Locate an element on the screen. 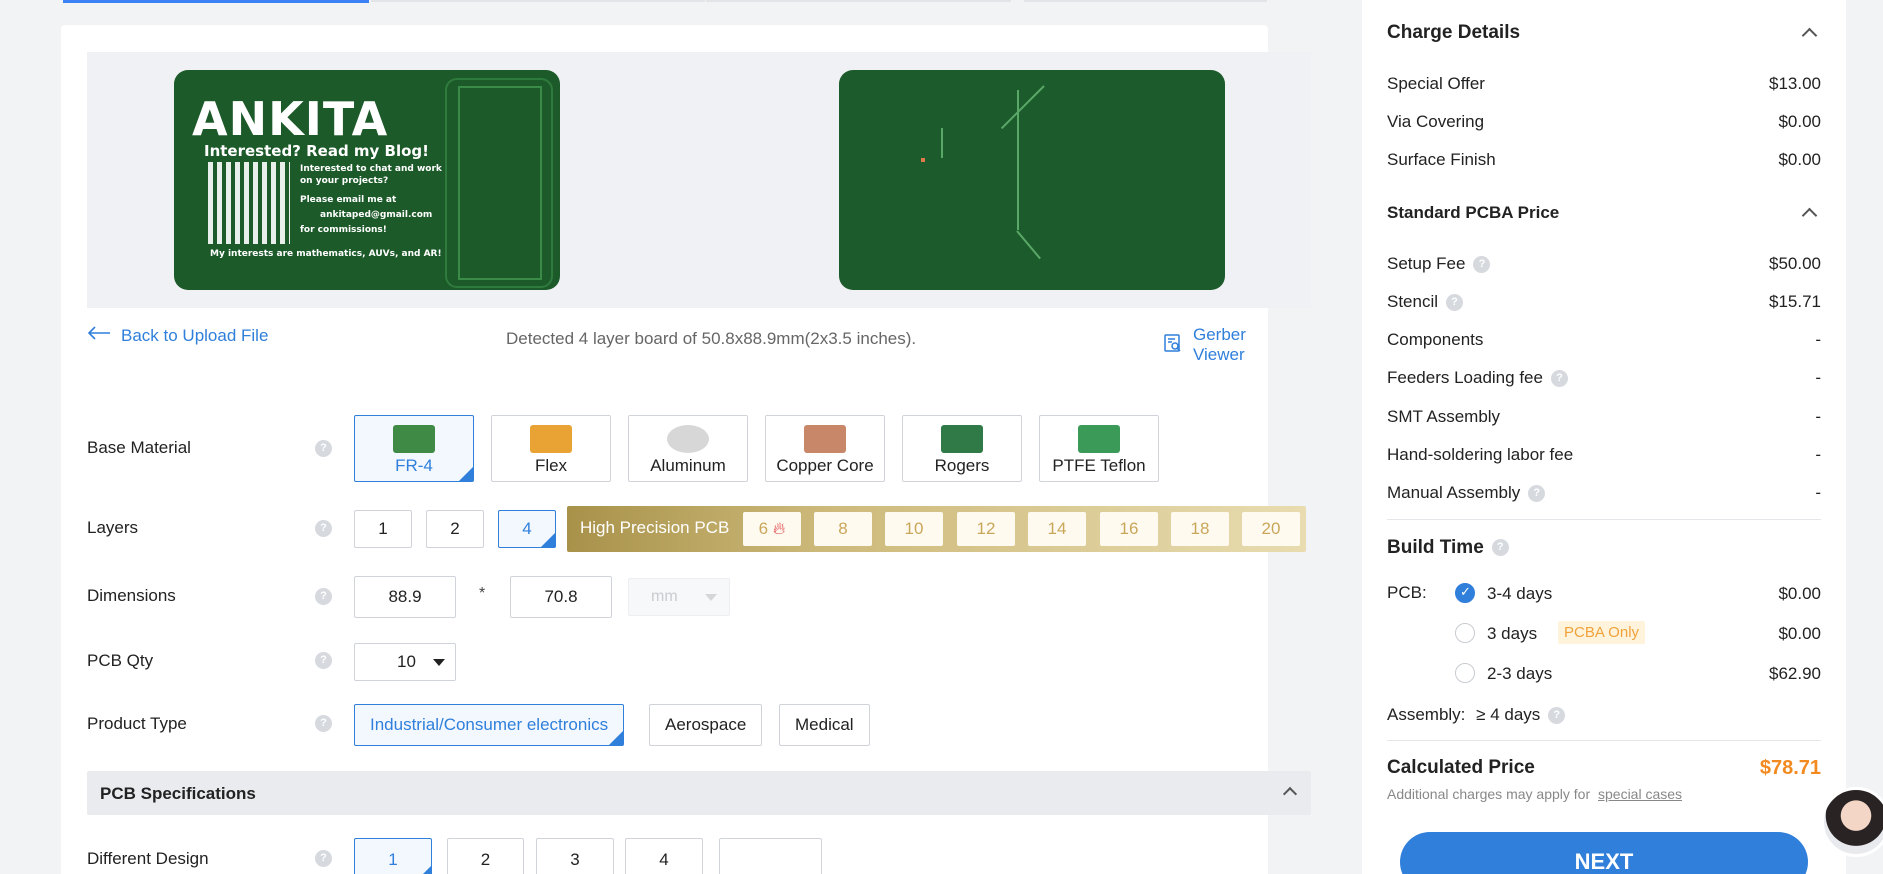 The image size is (1883, 874). layer-option: 8 is located at coordinates (843, 529).